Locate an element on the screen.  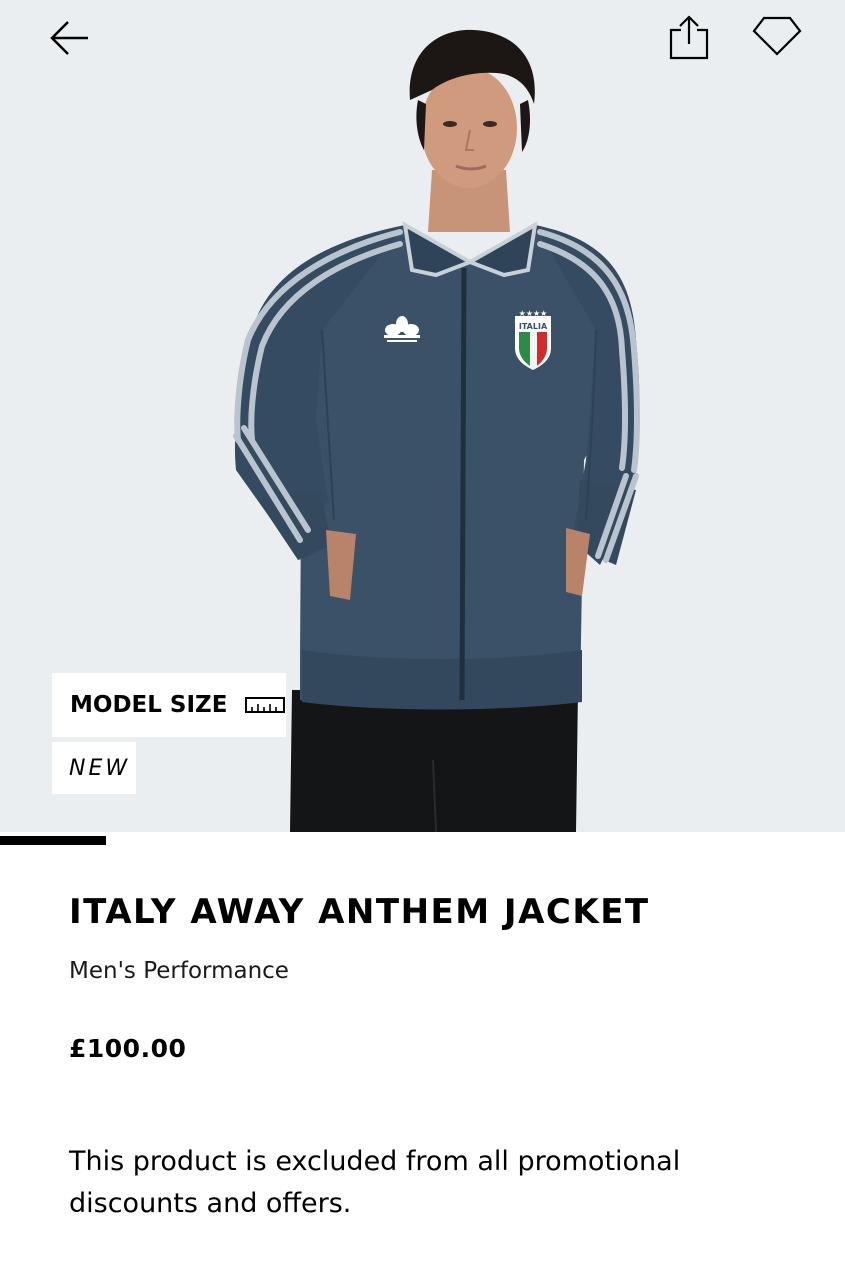
model-size-label: MODEL SIZE is located at coordinates (149, 705).